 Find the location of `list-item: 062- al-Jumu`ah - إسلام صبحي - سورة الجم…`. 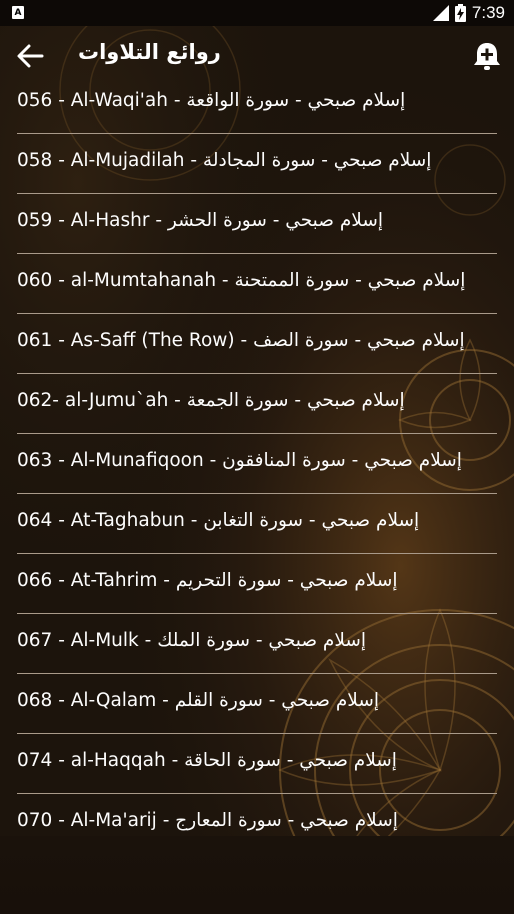

list-item: 062- al-Jumu`ah - إسلام صبحي - سورة الجم… is located at coordinates (257, 404).